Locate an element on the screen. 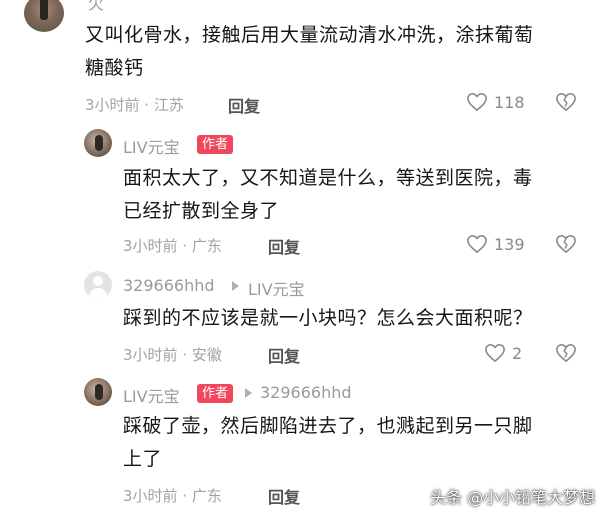 The image size is (600, 516). like-count: 139 is located at coordinates (509, 244).